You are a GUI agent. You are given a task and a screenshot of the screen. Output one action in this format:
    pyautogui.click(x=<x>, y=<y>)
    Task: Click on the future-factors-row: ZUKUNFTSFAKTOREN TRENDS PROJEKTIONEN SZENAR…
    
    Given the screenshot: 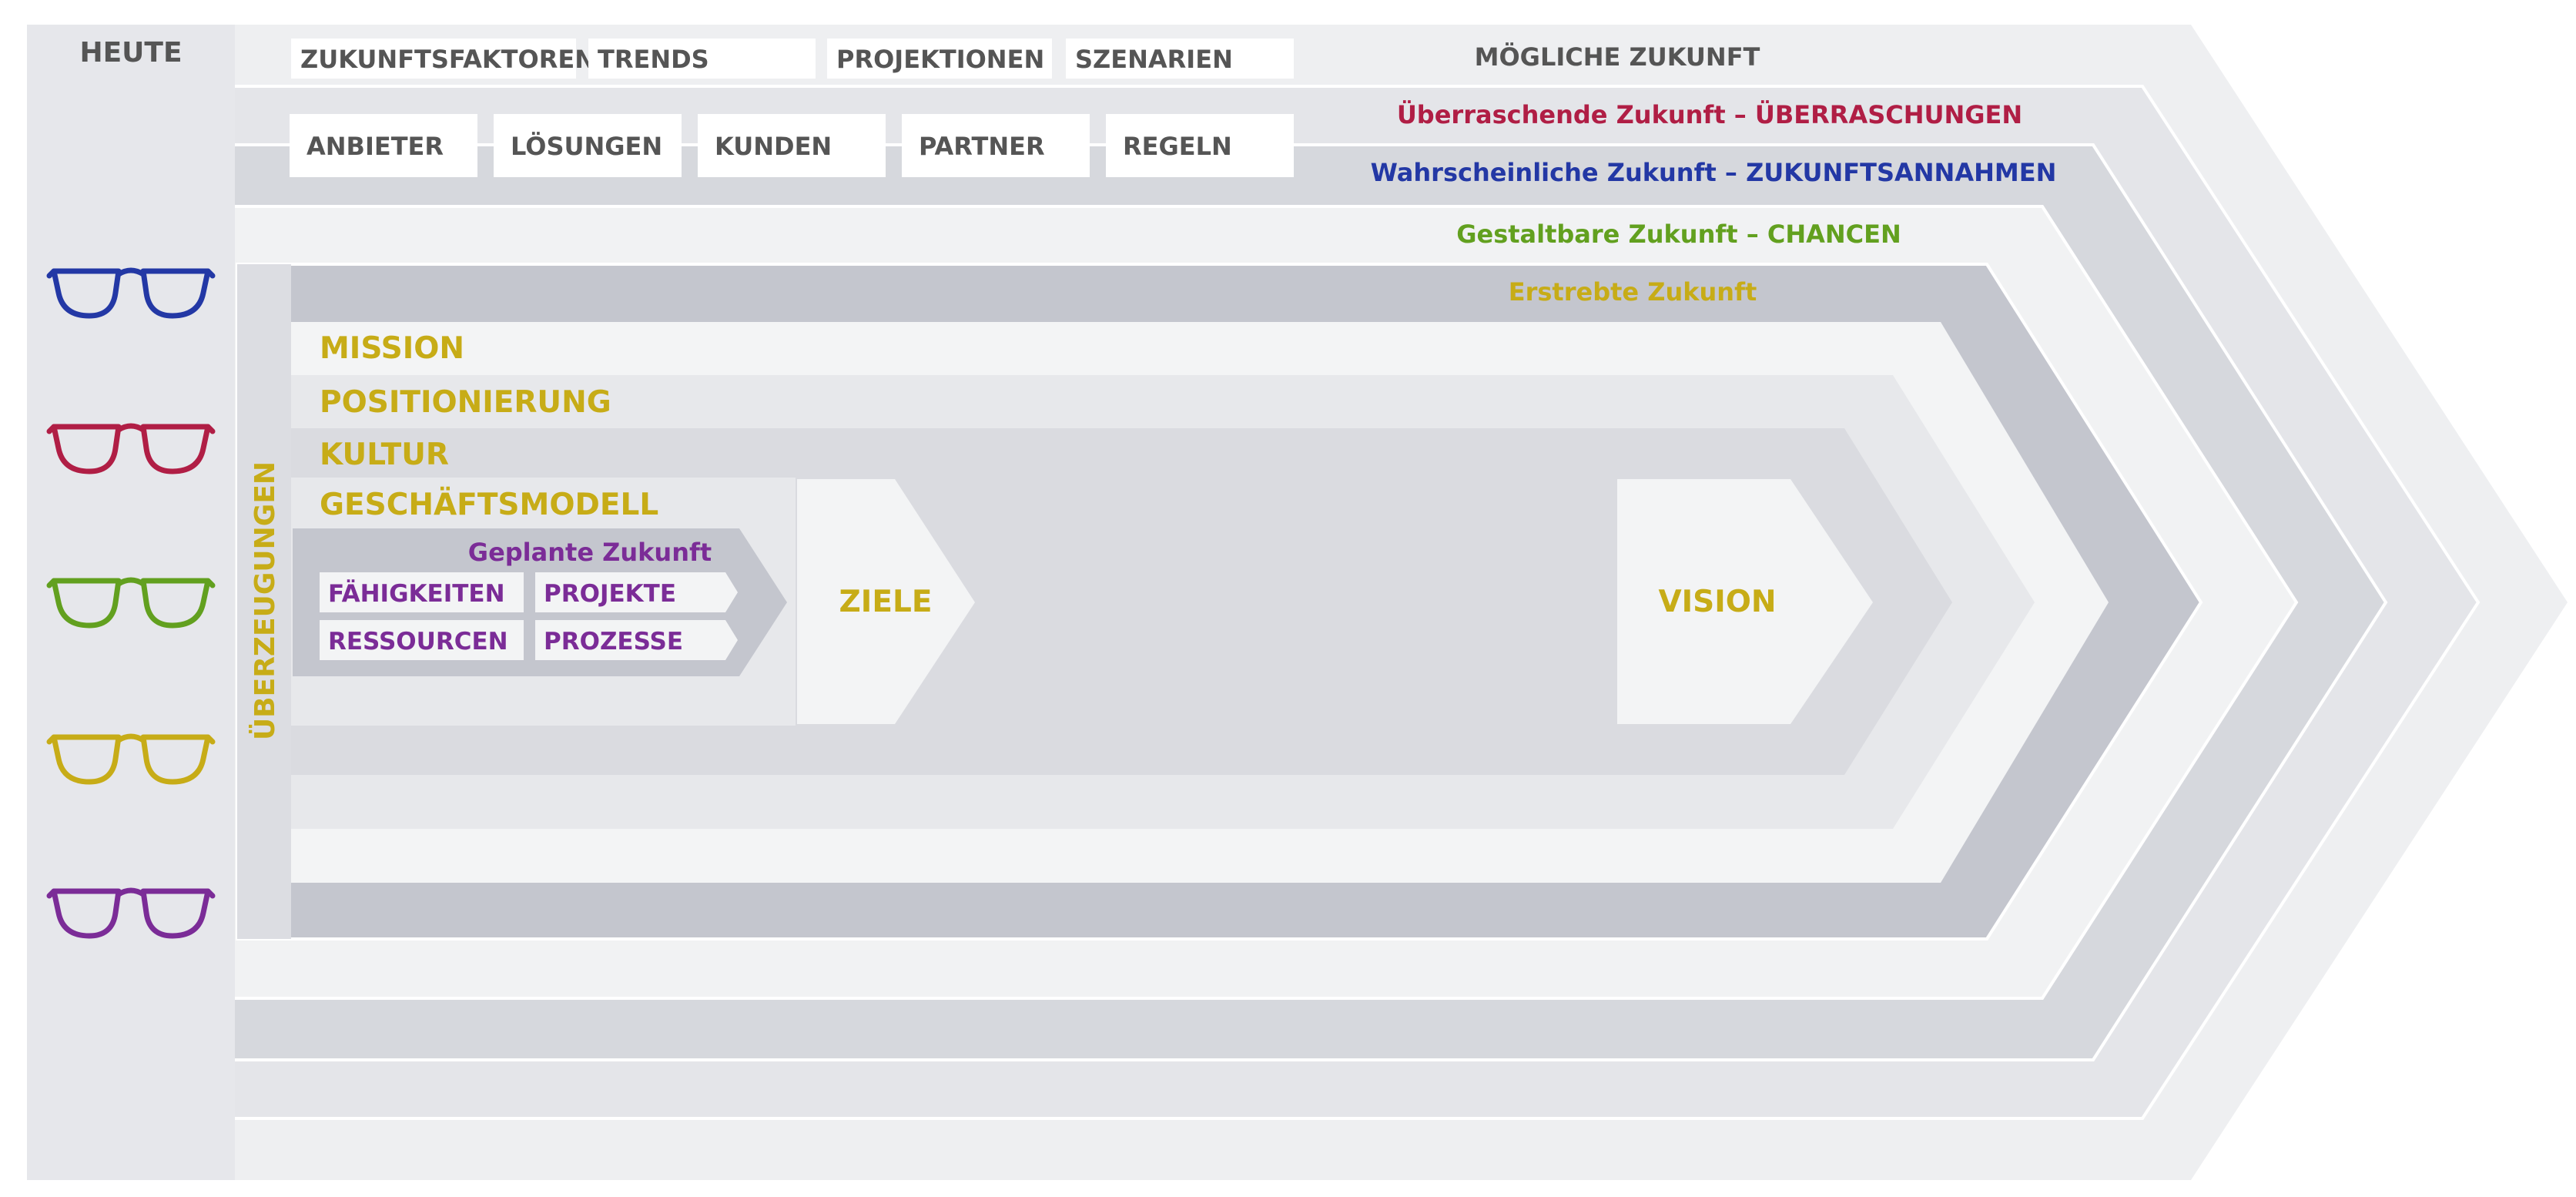 What is the action you would take?
    pyautogui.click(x=792, y=59)
    